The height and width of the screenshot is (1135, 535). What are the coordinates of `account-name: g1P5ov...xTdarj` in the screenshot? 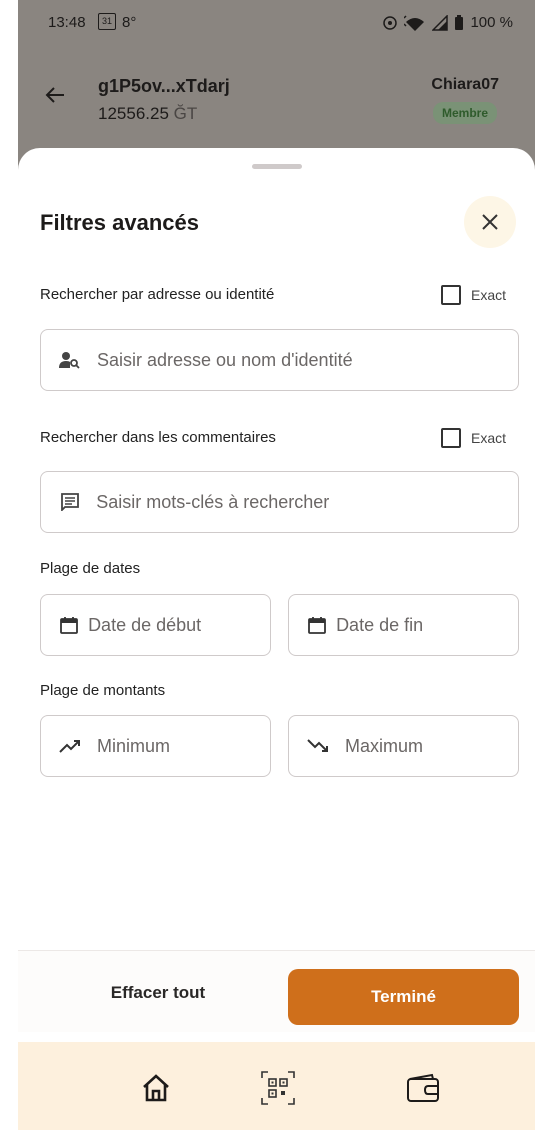 It's located at (164, 86).